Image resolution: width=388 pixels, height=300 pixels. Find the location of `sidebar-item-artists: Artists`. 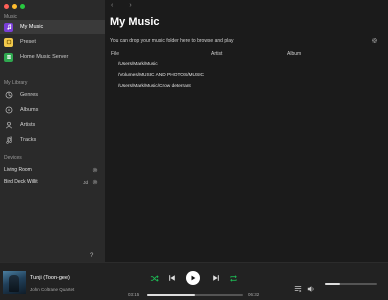

sidebar-item-artists: Artists is located at coordinates (52, 125).